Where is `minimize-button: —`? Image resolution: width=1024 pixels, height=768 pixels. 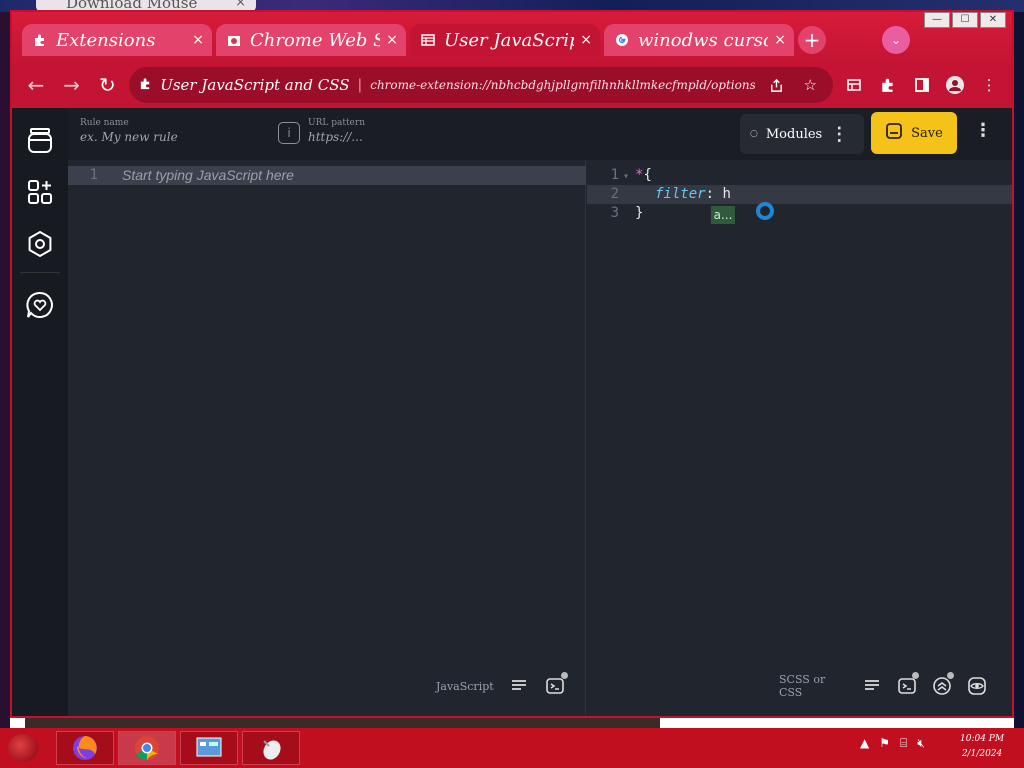
minimize-button: — is located at coordinates (937, 20).